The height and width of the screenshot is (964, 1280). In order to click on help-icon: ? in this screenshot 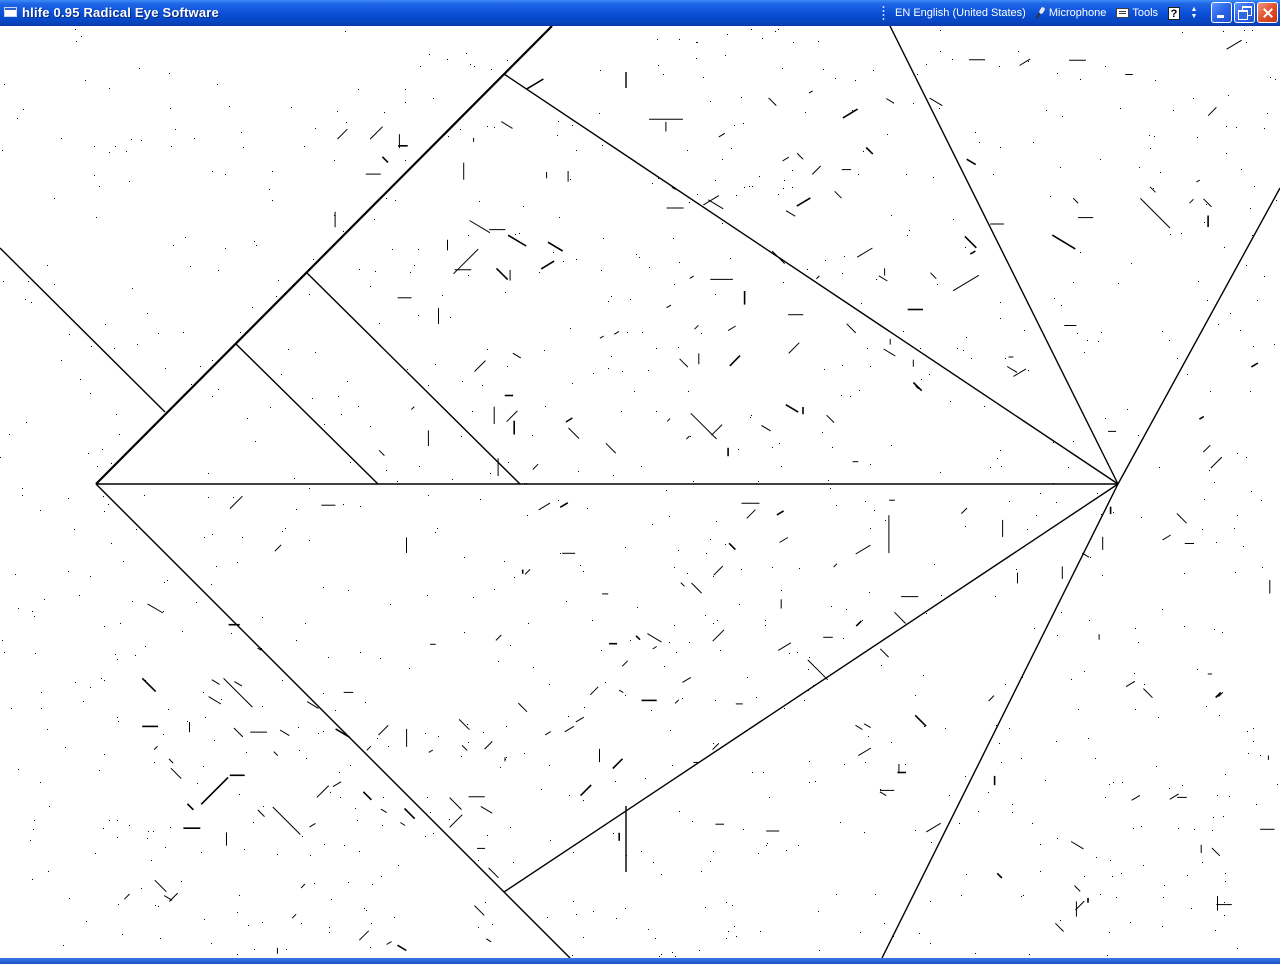, I will do `click(1174, 13)`.